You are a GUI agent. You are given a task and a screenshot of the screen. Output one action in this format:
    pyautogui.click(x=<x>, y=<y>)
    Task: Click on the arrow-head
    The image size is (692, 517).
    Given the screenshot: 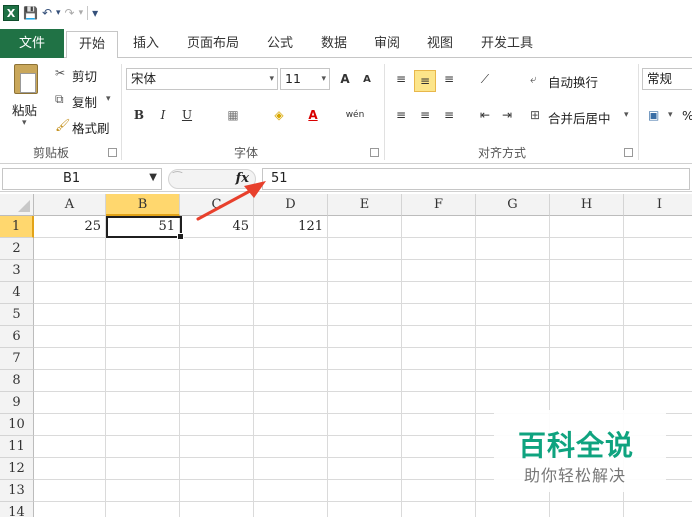 What is the action you would take?
    pyautogui.click(x=255, y=189)
    